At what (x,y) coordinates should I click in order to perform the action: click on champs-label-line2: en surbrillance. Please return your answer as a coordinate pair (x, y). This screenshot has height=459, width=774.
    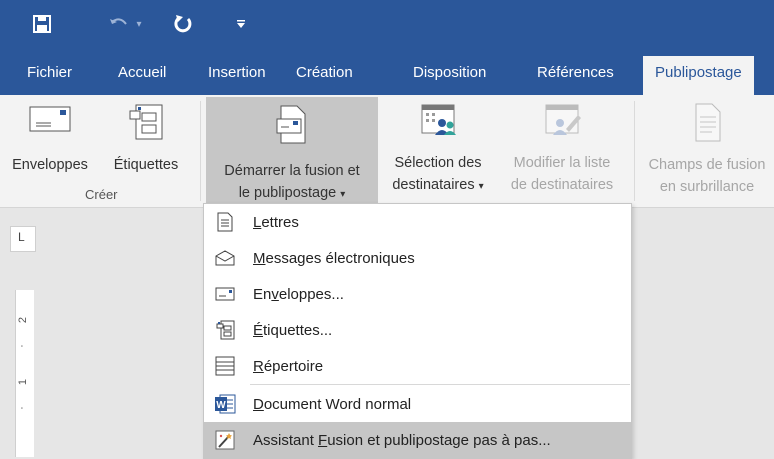
    Looking at the image, I should click on (707, 187).